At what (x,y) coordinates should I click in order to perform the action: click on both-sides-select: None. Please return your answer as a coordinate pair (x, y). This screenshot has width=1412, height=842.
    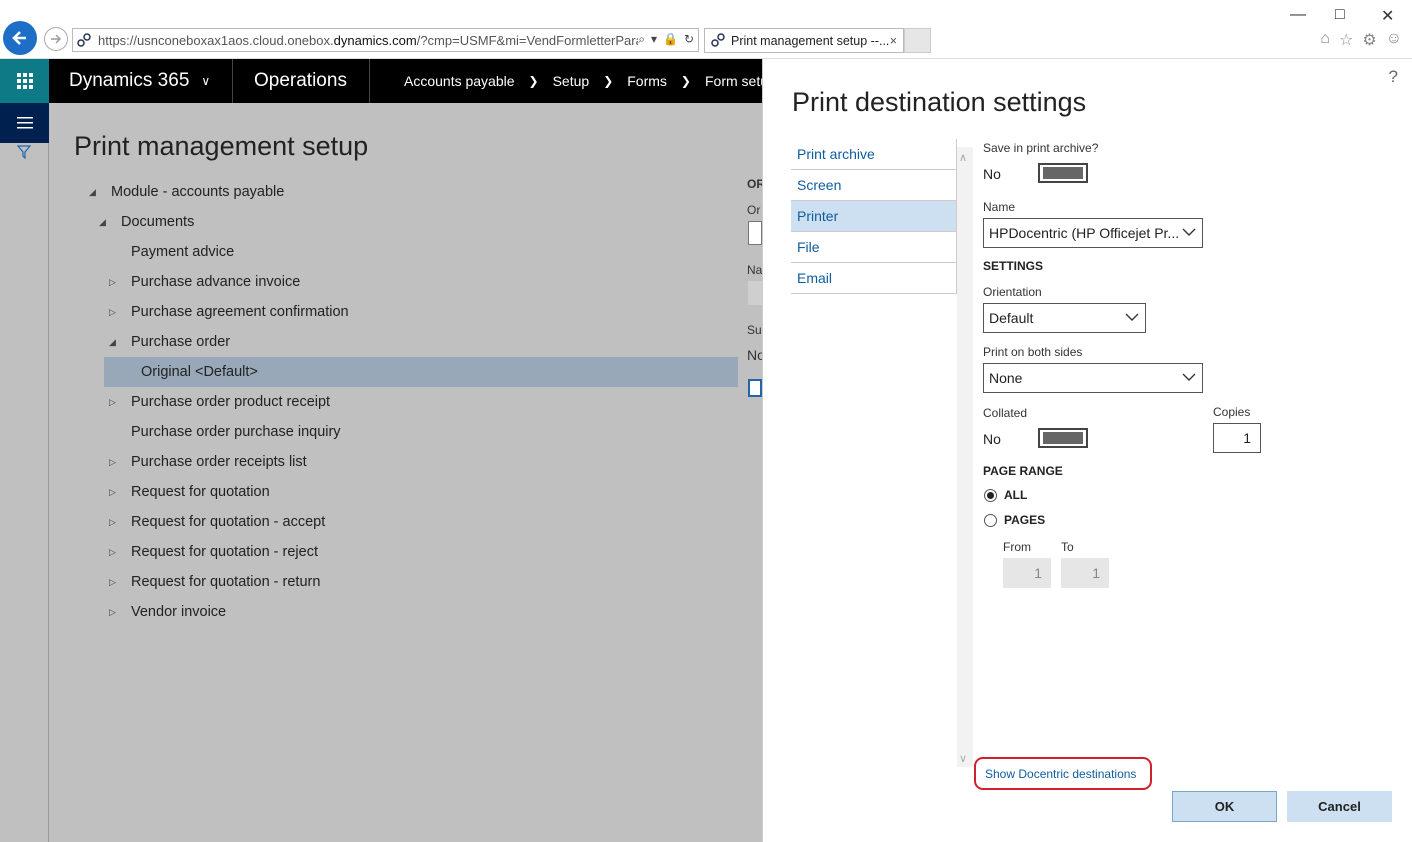
    Looking at the image, I should click on (1093, 378).